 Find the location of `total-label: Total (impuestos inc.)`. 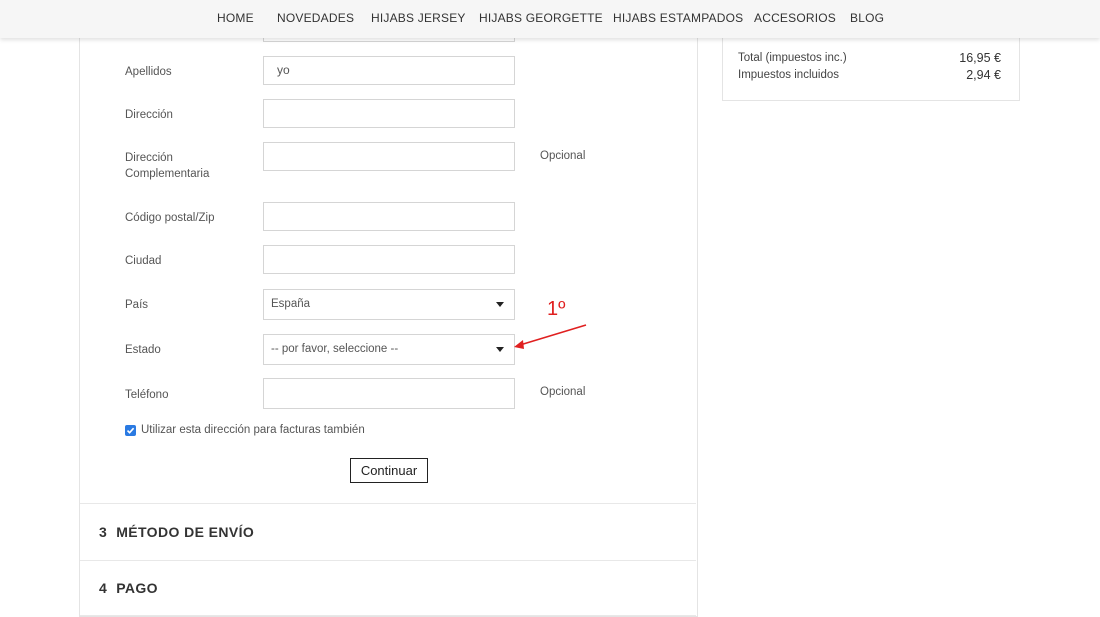

total-label: Total (impuestos inc.) is located at coordinates (792, 58).